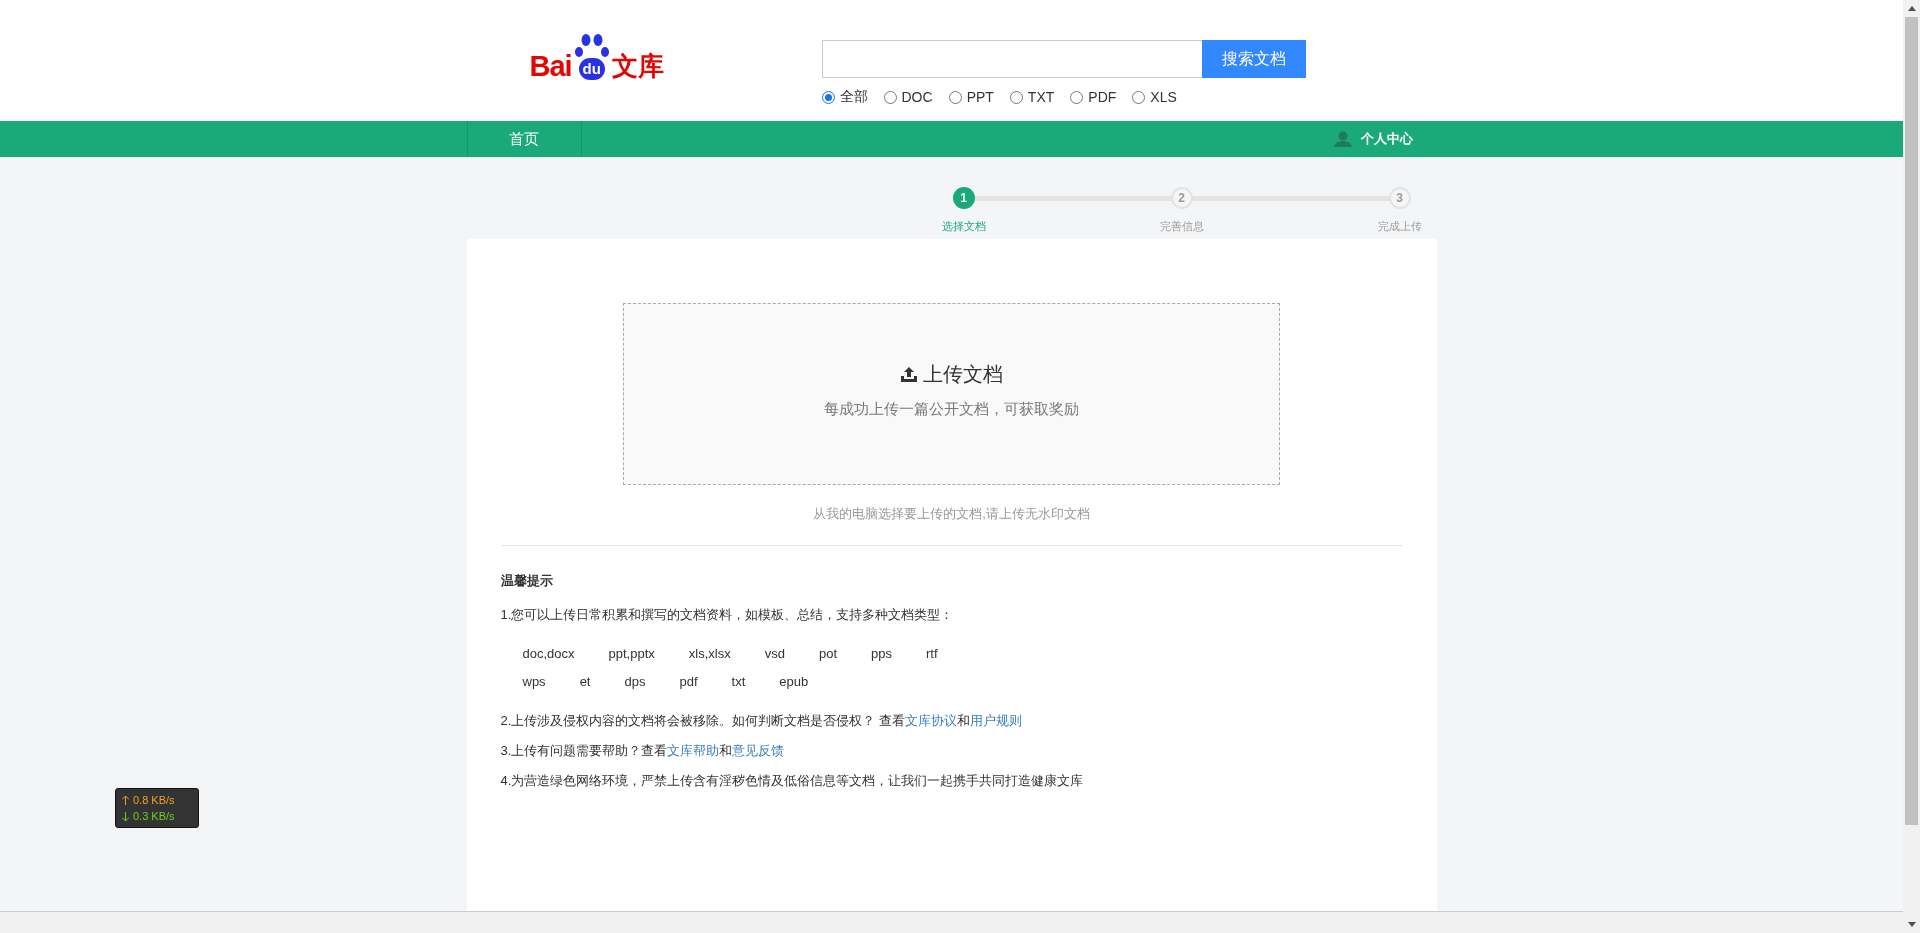 The width and height of the screenshot is (1920, 933). I want to click on scroll-down-icon, so click(1911, 924).